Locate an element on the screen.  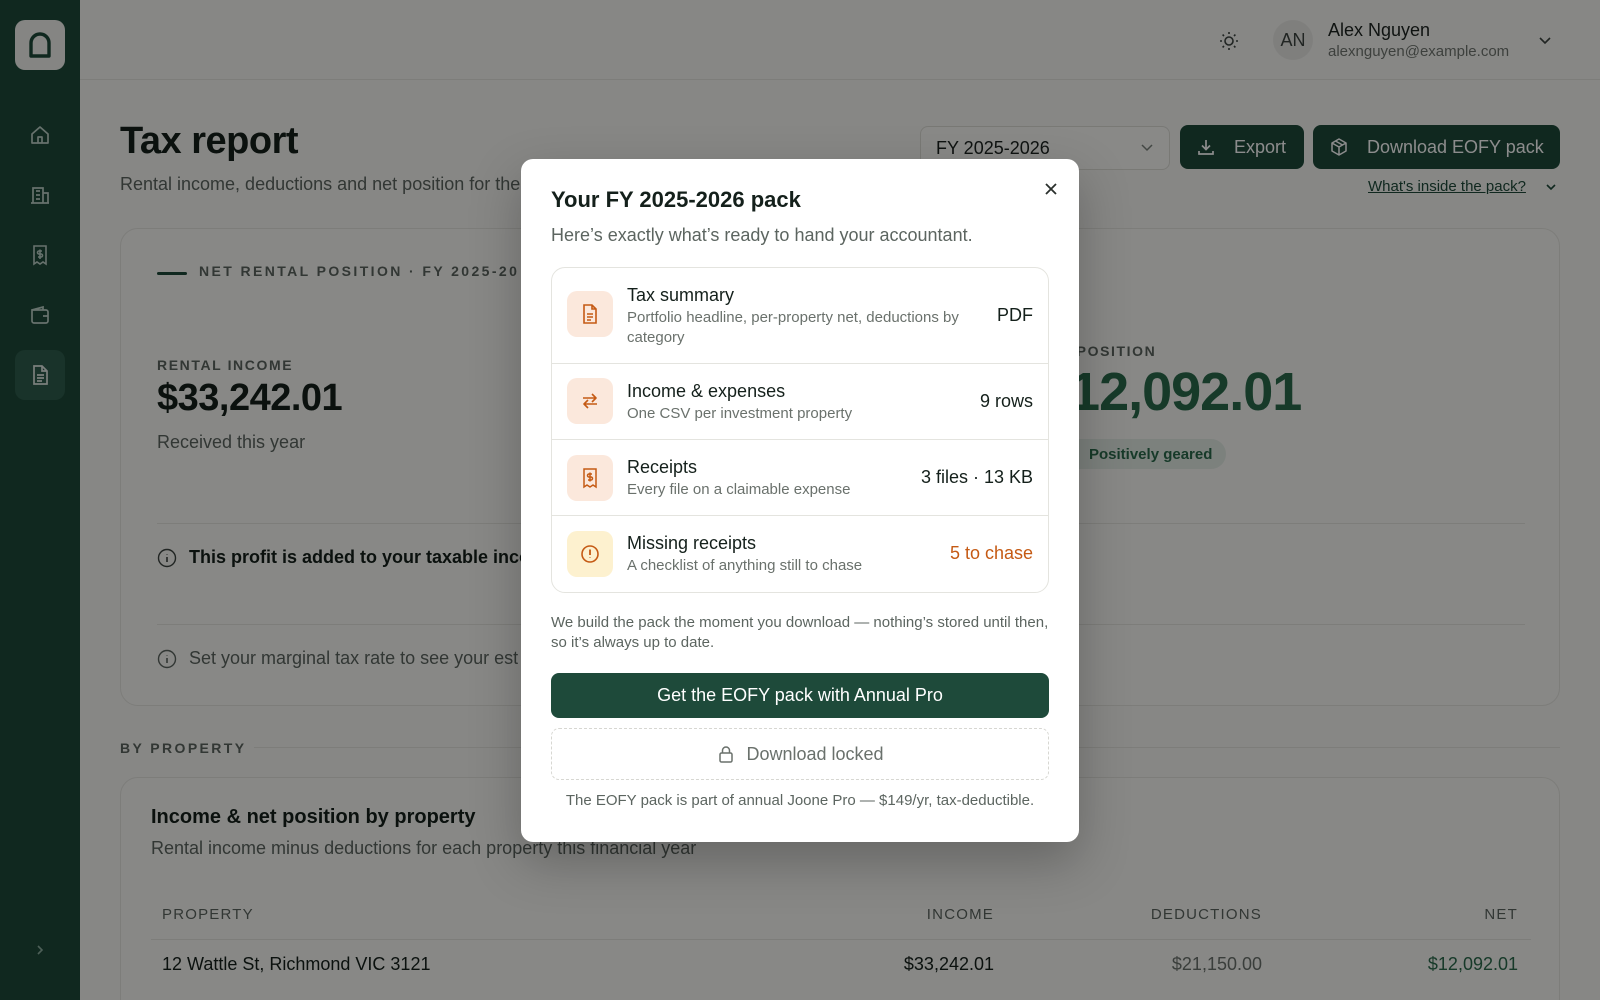
pack-item-desc: One CSV per investment property is located at coordinates (740, 413).